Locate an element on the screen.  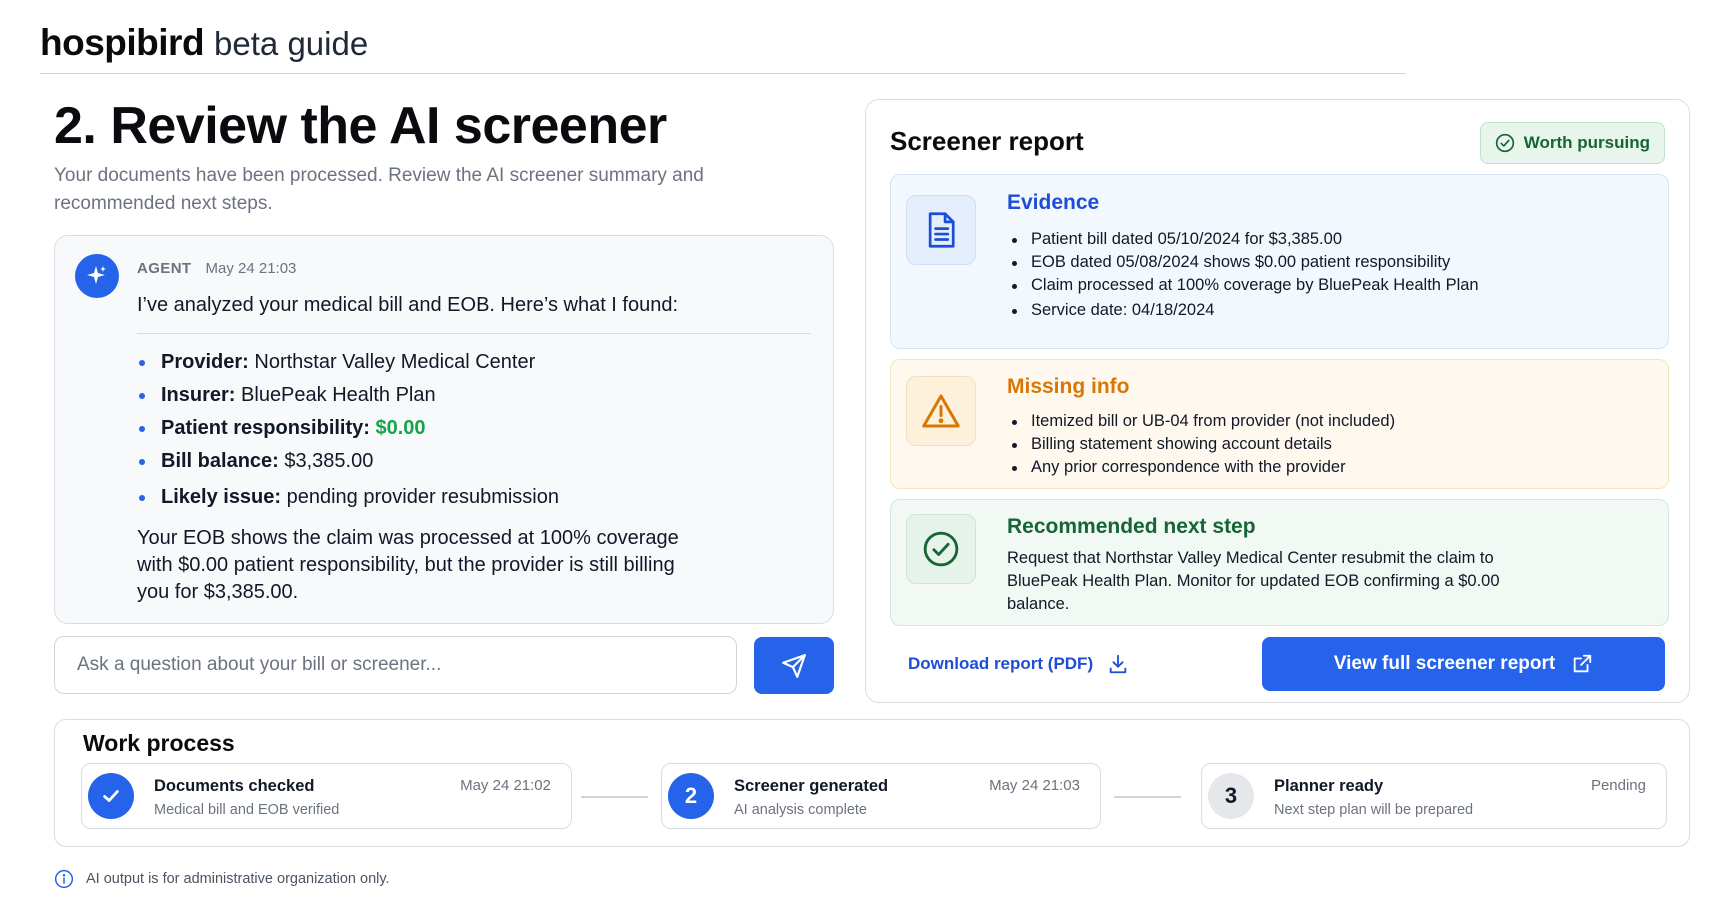
ask-question-input is located at coordinates (395, 665).